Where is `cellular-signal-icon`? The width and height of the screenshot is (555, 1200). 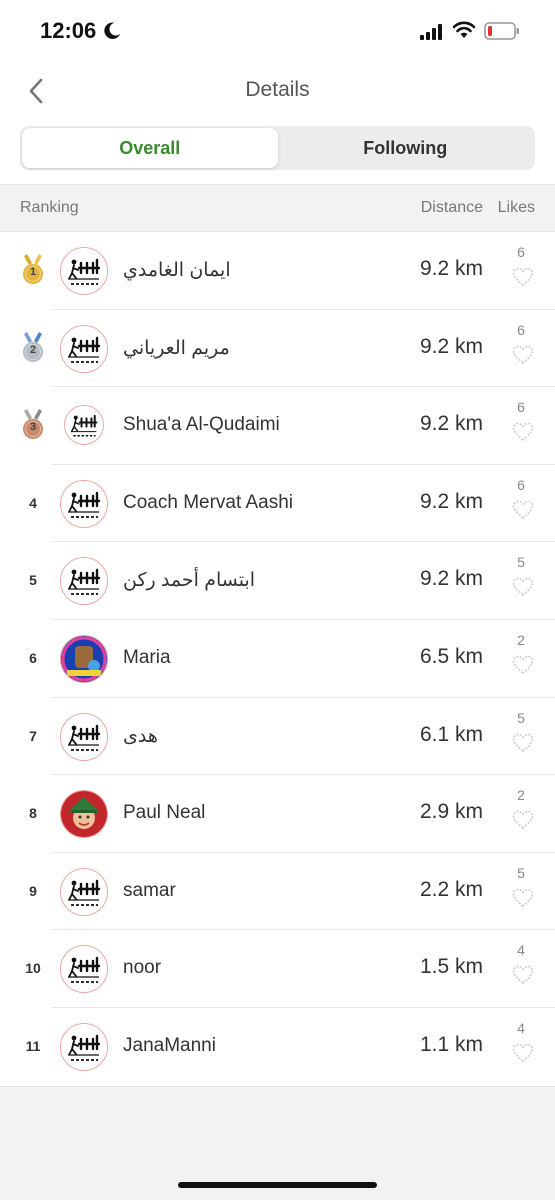 cellular-signal-icon is located at coordinates (431, 32).